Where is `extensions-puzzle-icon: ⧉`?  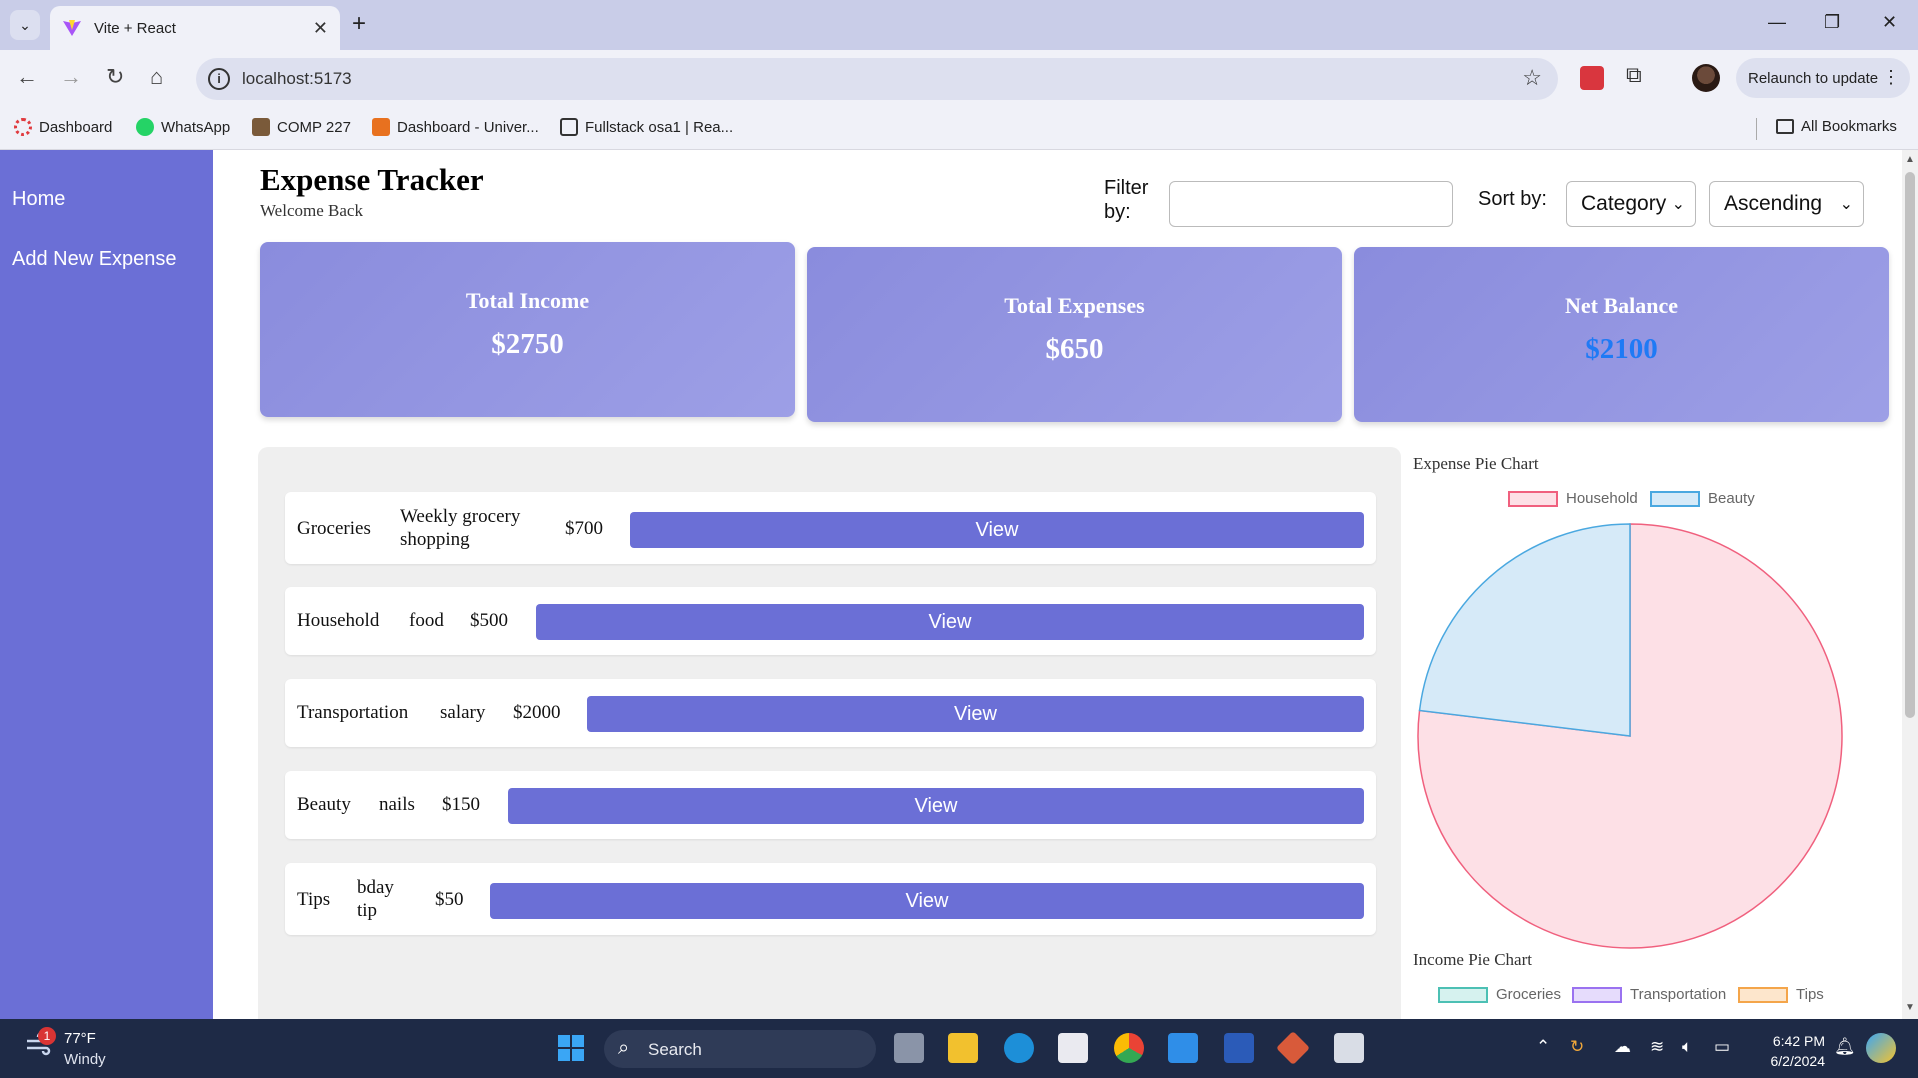 extensions-puzzle-icon: ⧉ is located at coordinates (1634, 75).